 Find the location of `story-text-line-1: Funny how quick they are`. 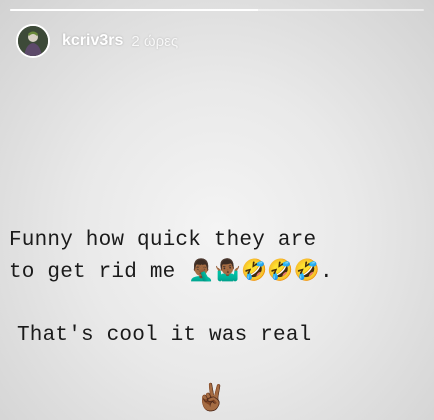

story-text-line-1: Funny how quick they are is located at coordinates (163, 240).